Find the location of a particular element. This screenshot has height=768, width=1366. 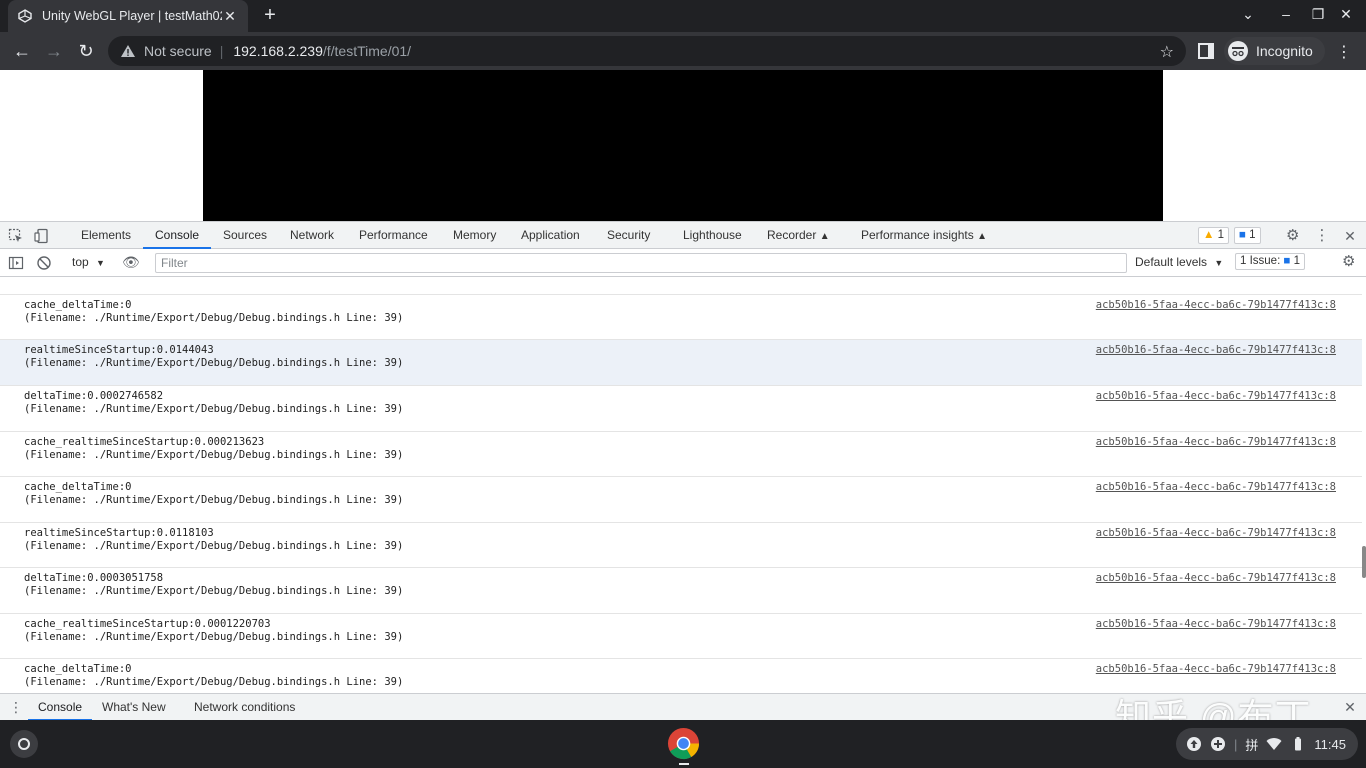

battery-icon is located at coordinates (1298, 744).